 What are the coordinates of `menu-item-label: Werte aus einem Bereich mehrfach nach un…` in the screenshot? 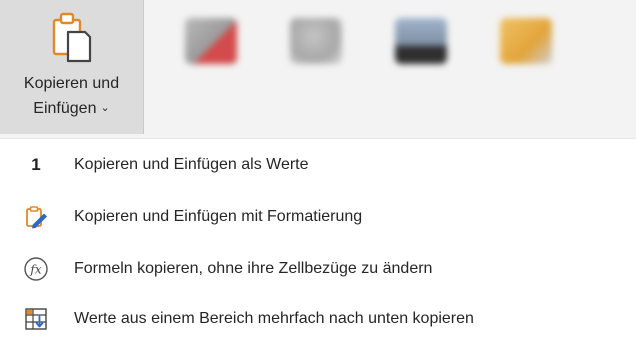 It's located at (274, 318).